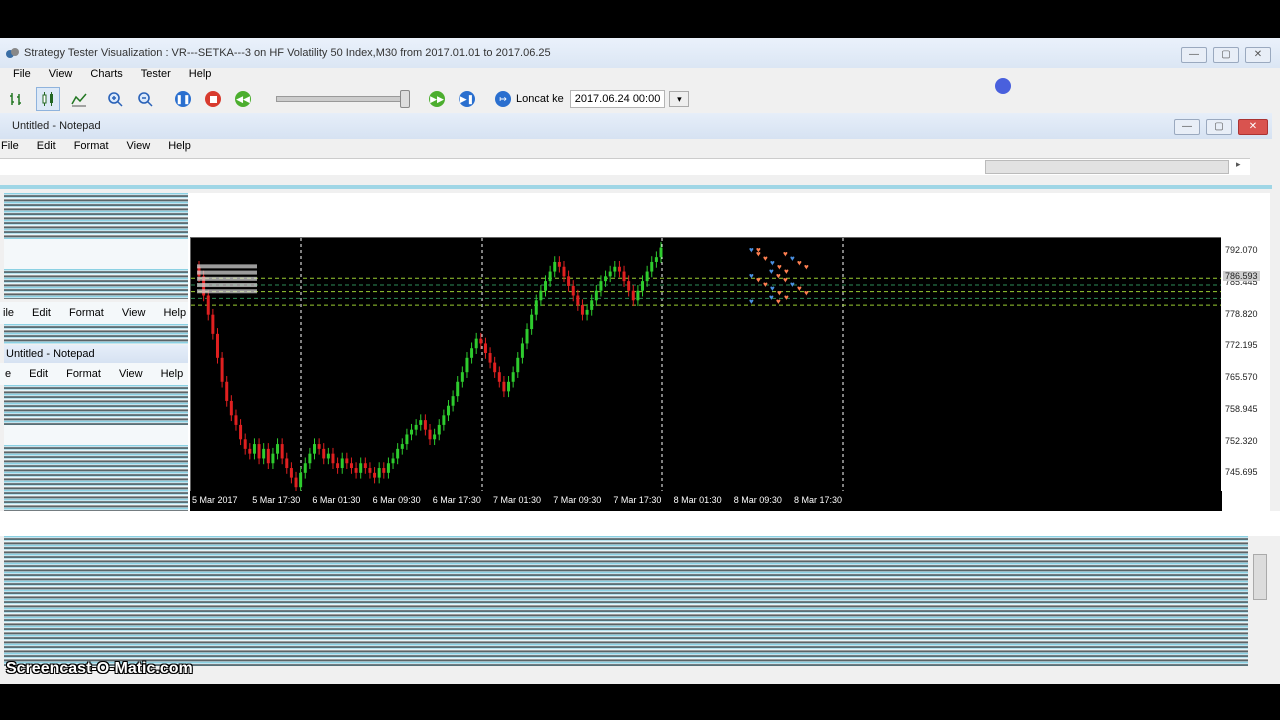  I want to click on notepad-menu-format: Format, so click(91, 146).